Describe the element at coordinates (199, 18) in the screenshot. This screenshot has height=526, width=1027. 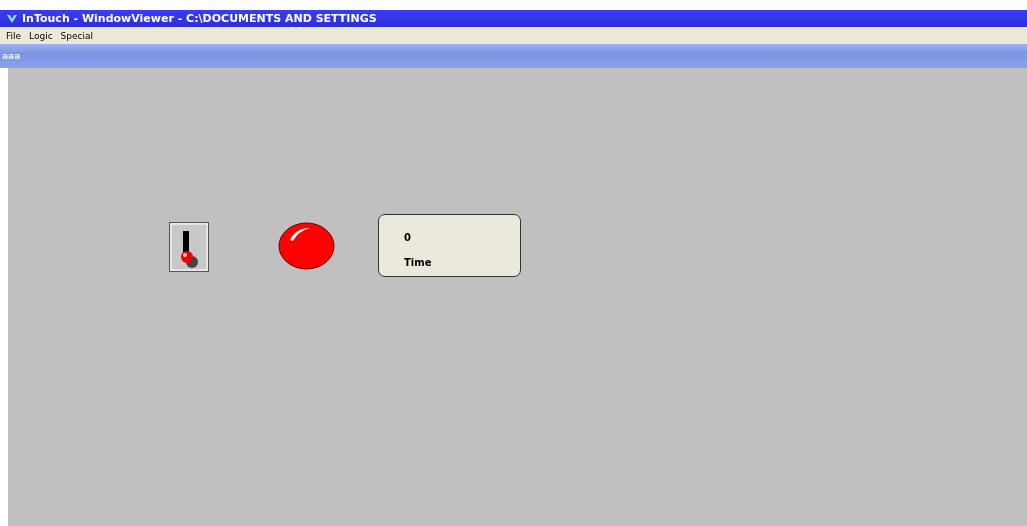
I see `window-title: InTouch - WindowViewer - C:\DOCUMENTS AND SETTINGS` at that location.